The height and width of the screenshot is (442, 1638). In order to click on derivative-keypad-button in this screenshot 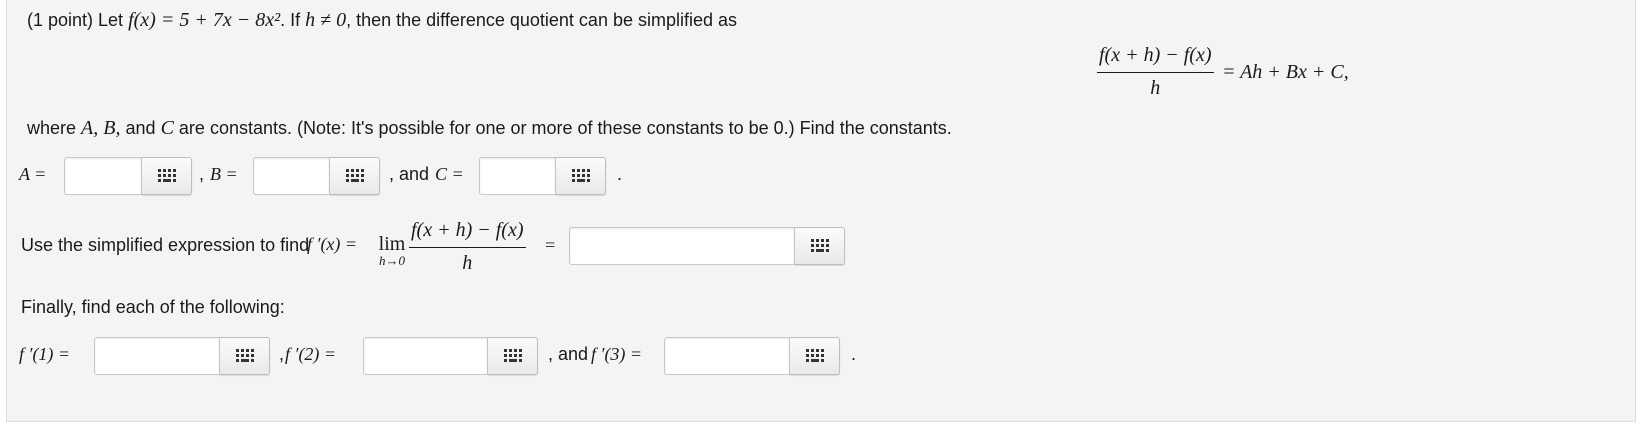, I will do `click(820, 246)`.